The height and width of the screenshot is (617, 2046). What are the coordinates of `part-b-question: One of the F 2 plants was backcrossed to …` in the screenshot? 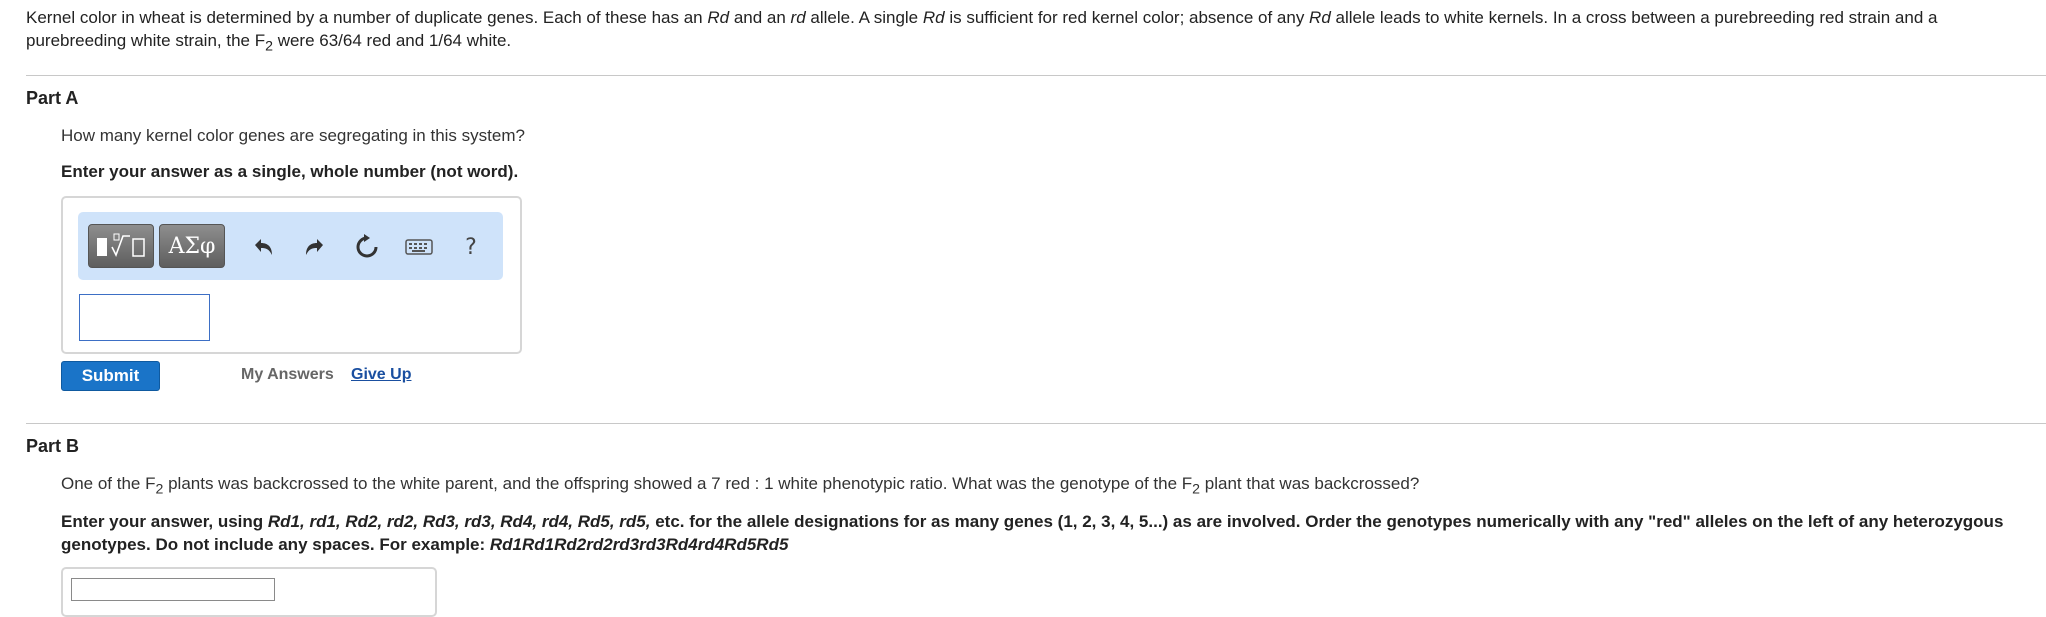 It's located at (740, 485).